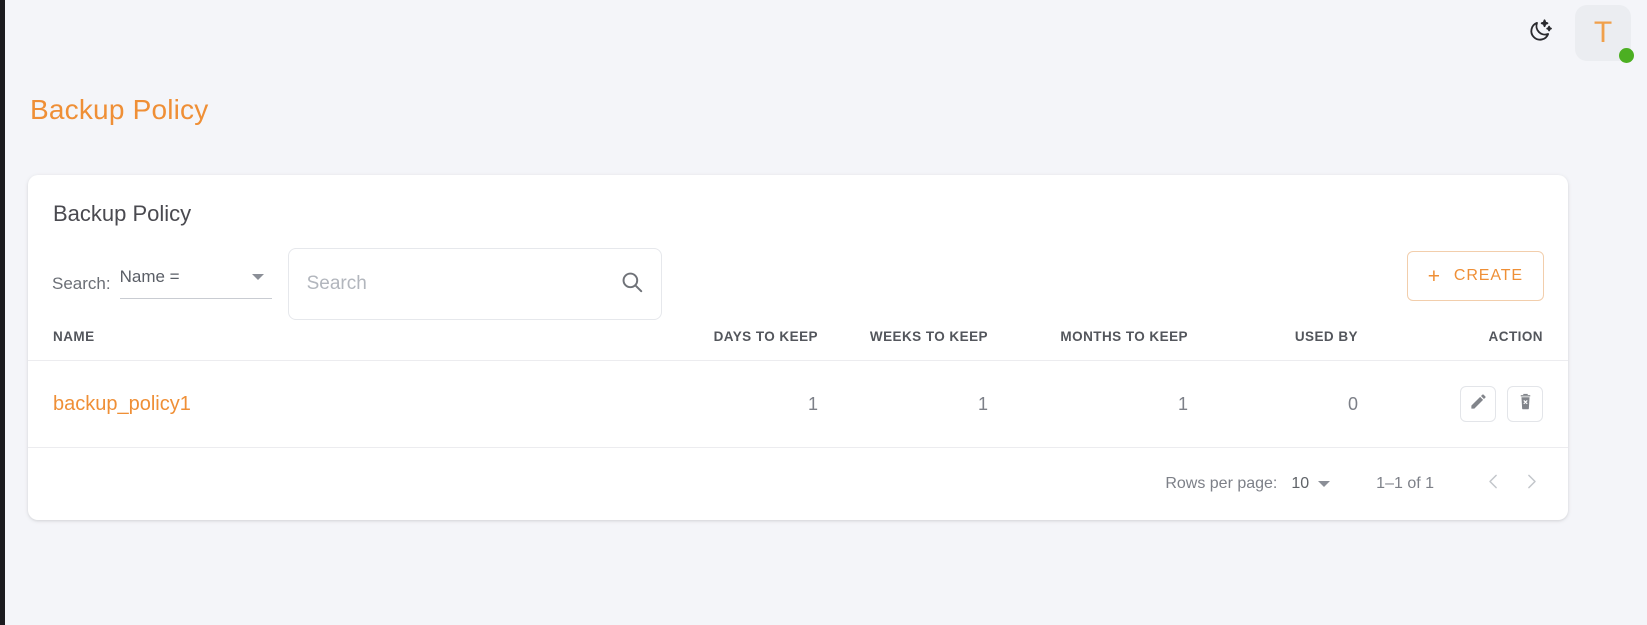  I want to click on search-field-select: Name =, so click(195, 283).